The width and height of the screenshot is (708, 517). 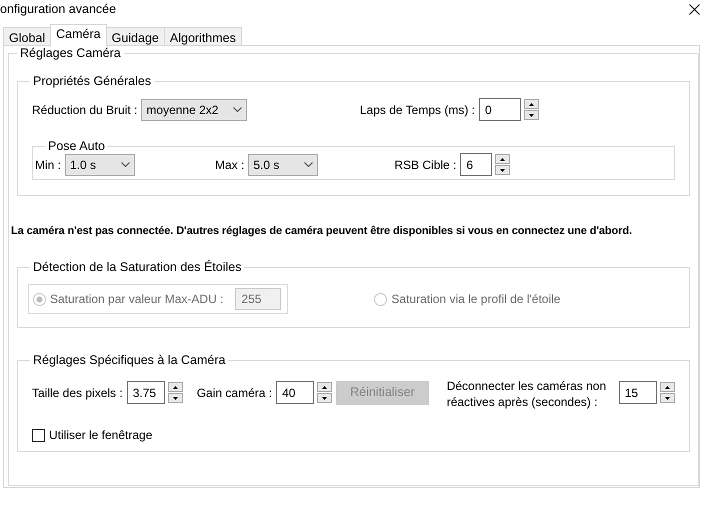 What do you see at coordinates (129, 360) in the screenshot?
I see `group-title: Réglages Spécifiques à la Caméra` at bounding box center [129, 360].